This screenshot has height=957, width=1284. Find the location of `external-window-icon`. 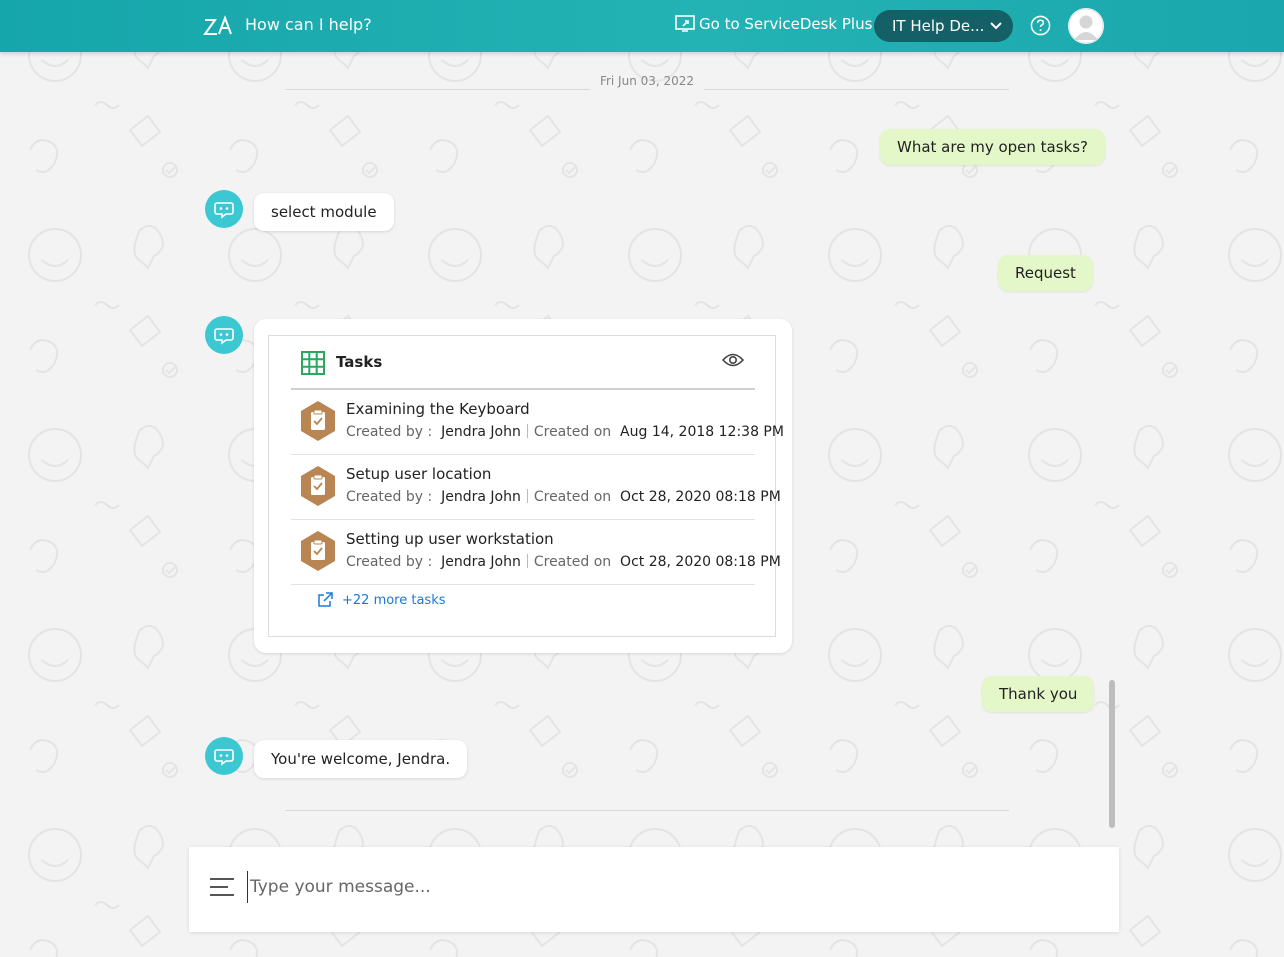

external-window-icon is located at coordinates (685, 23).